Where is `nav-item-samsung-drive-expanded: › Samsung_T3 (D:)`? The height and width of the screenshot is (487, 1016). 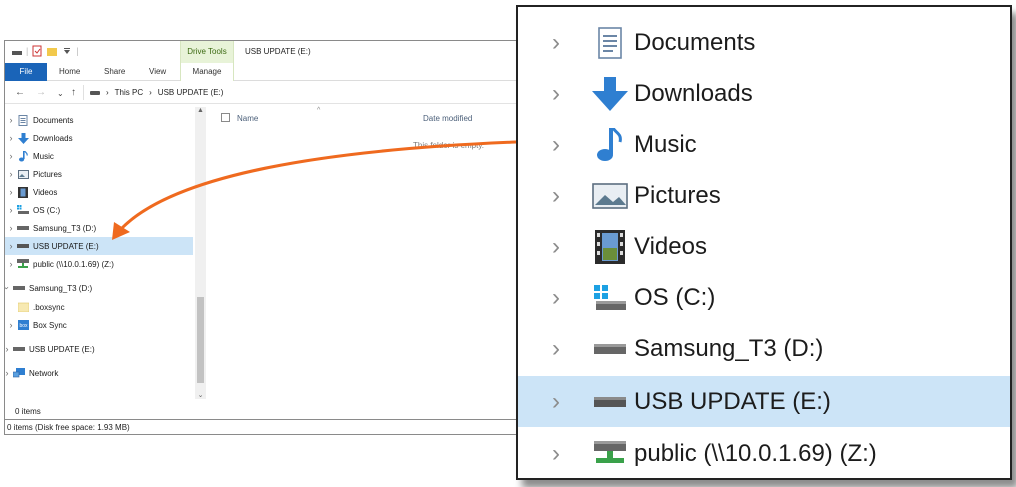 nav-item-samsung-drive-expanded: › Samsung_T3 (D:) is located at coordinates (97, 288).